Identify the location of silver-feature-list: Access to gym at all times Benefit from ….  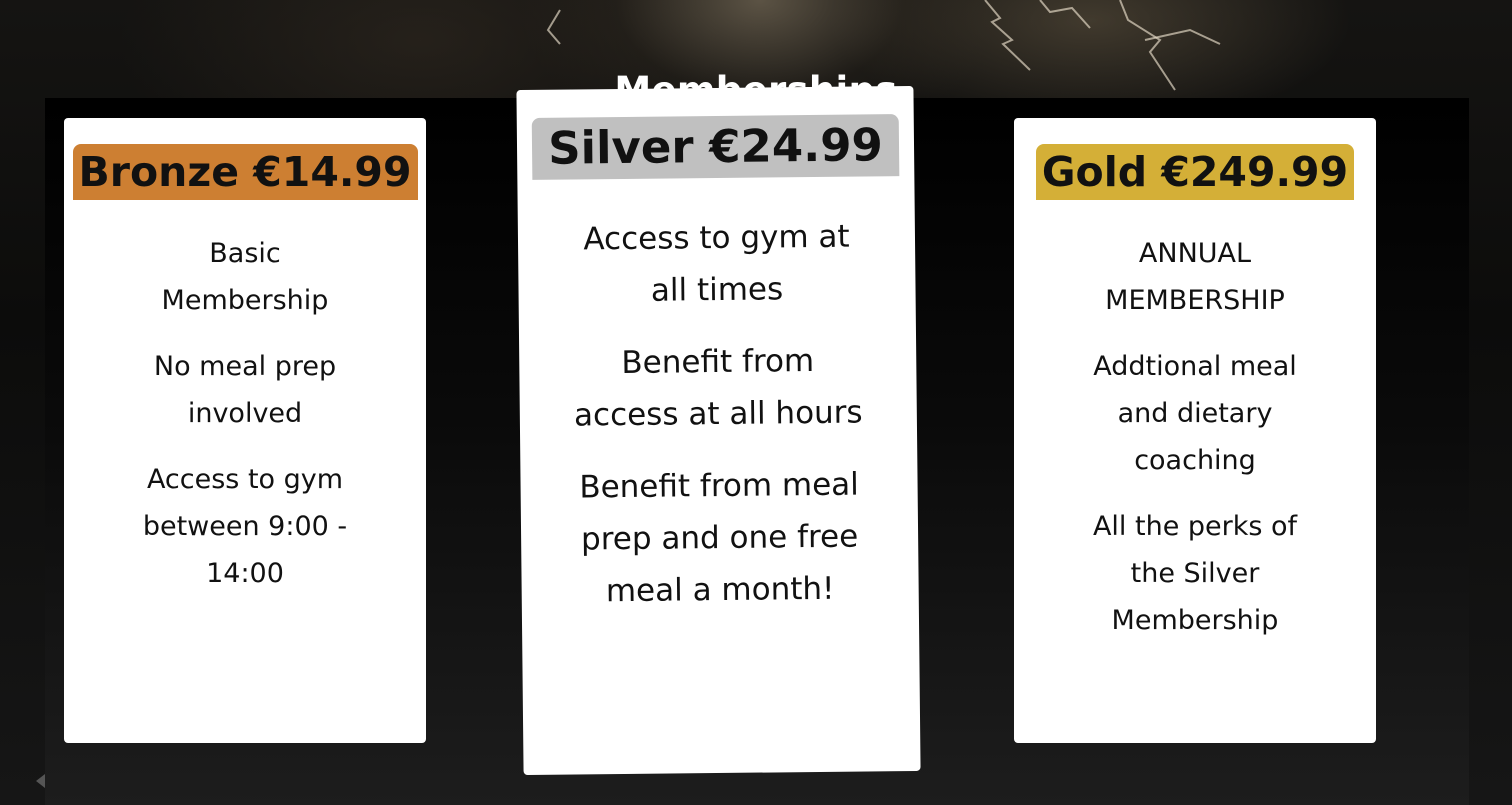
(718, 413).